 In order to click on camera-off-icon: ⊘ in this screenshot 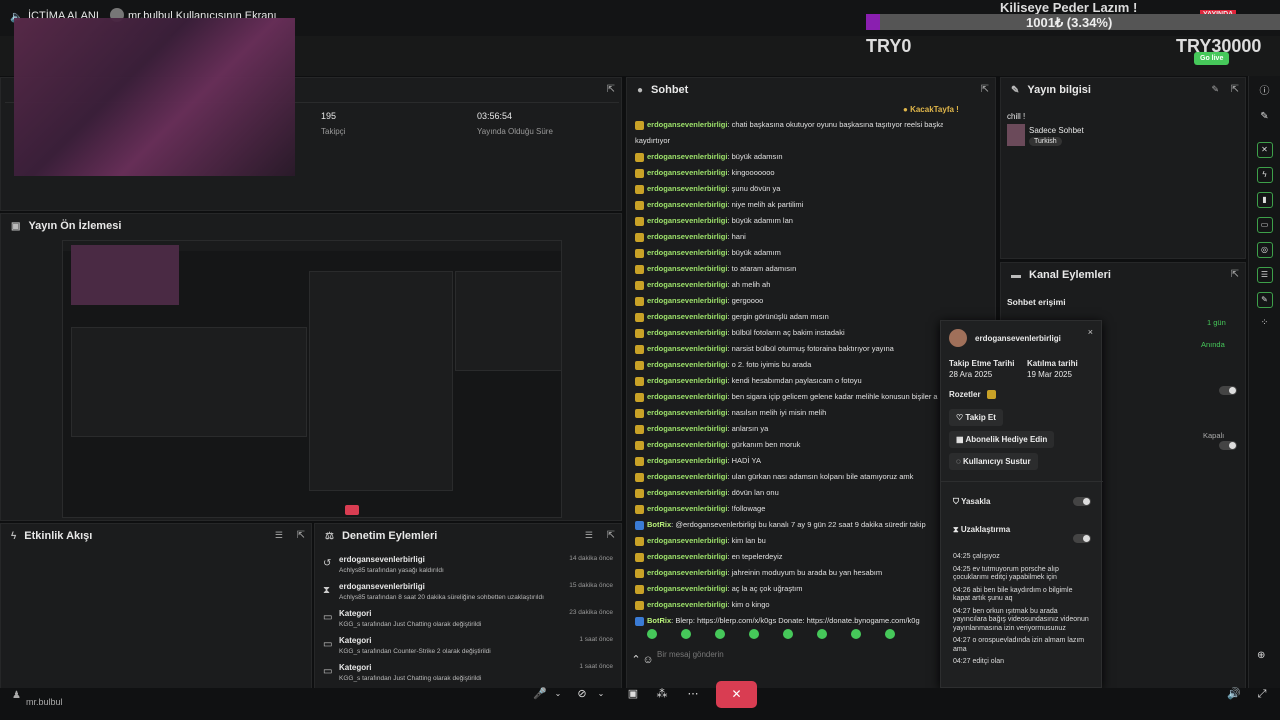, I will do `click(582, 694)`.